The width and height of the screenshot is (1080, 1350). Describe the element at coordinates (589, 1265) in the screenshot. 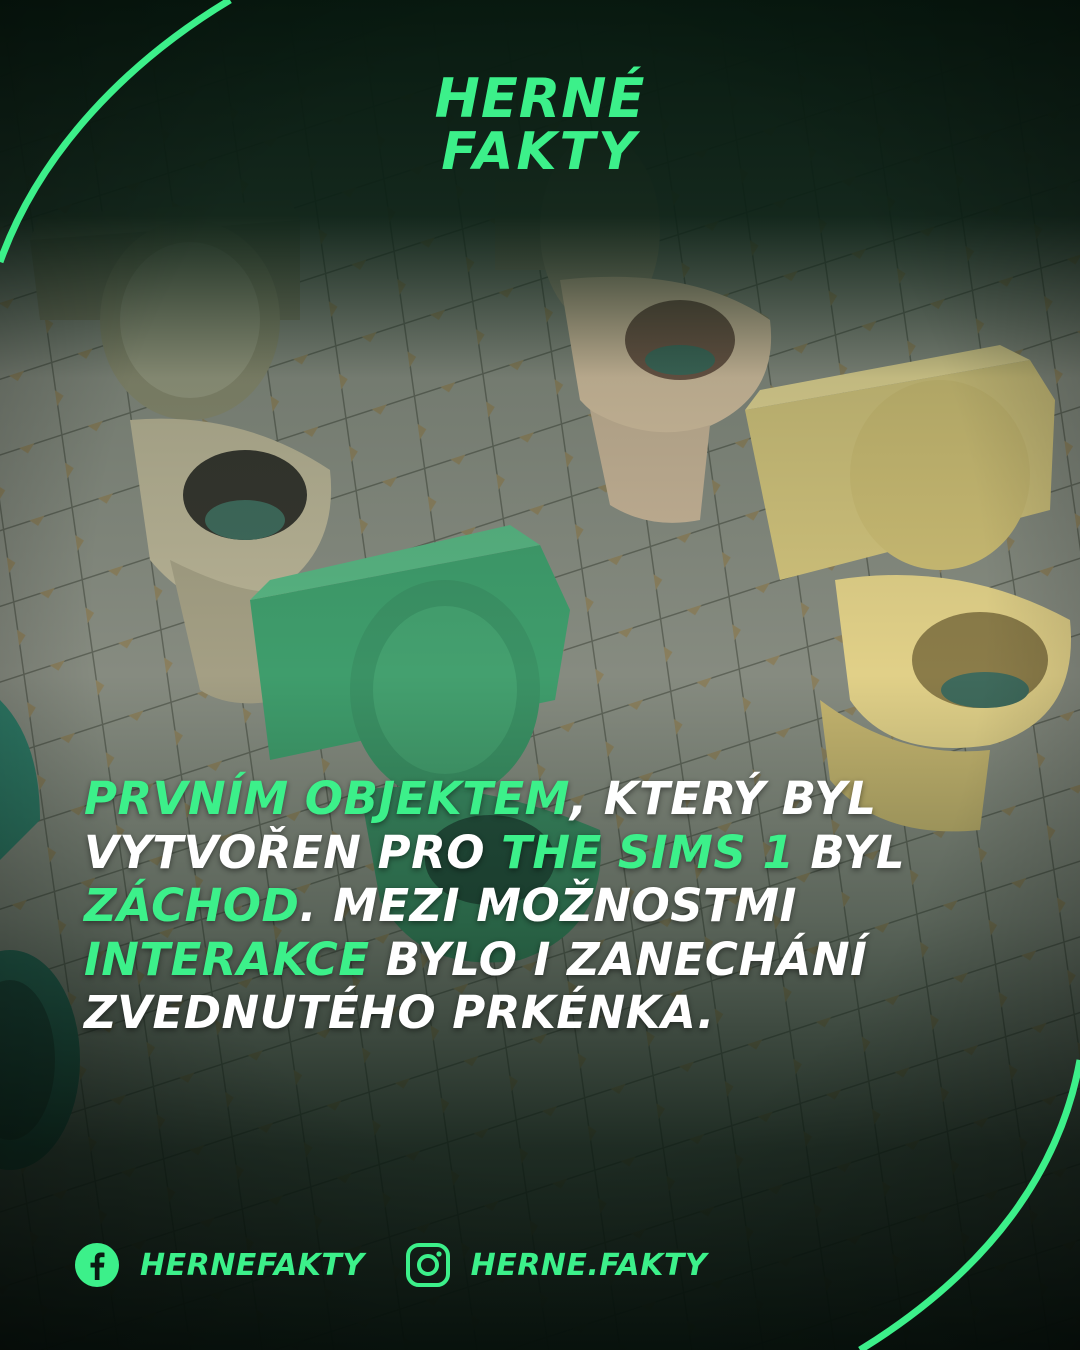

I see `instagram-handle: HERNE.FAKTY` at that location.